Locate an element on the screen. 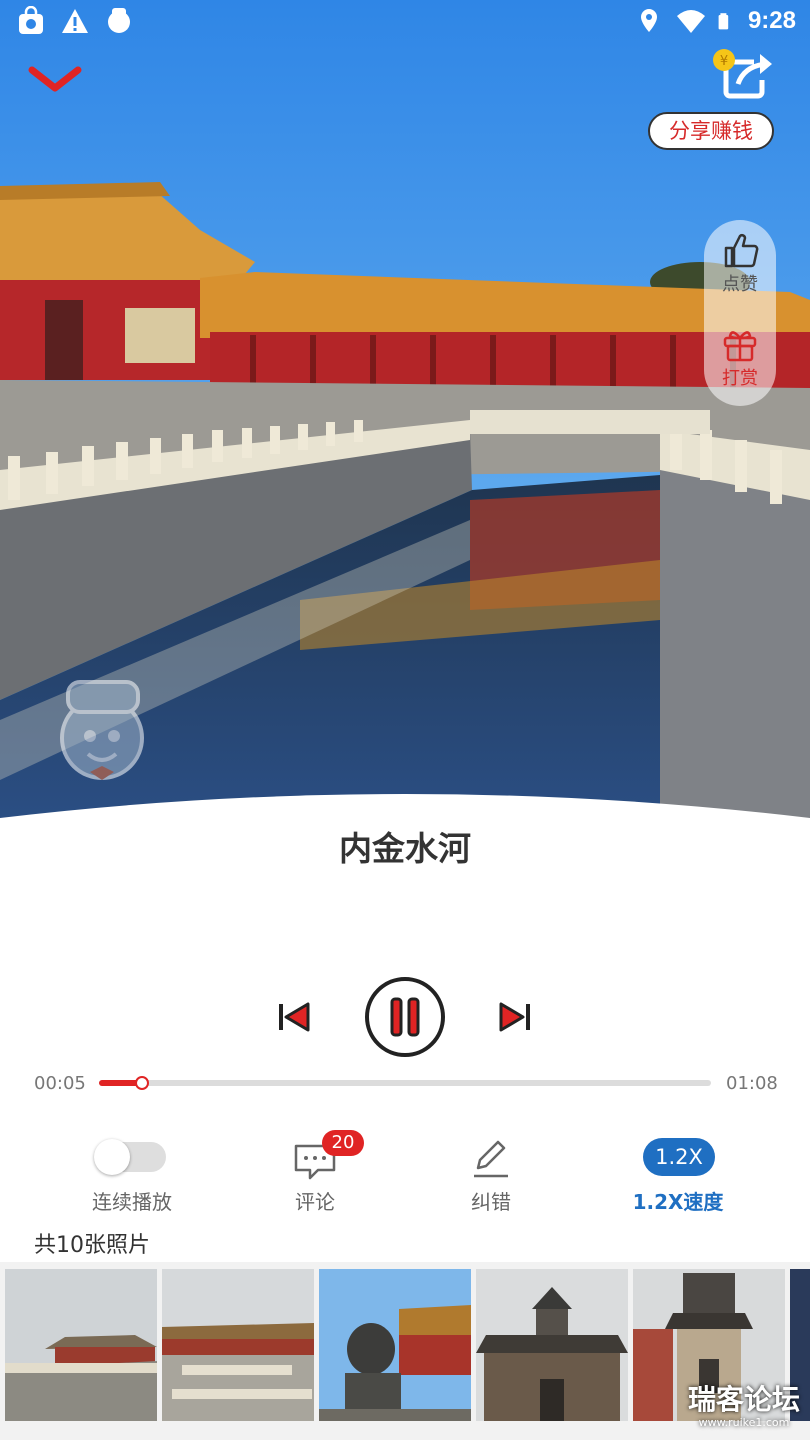  progress-slider is located at coordinates (405, 1083).